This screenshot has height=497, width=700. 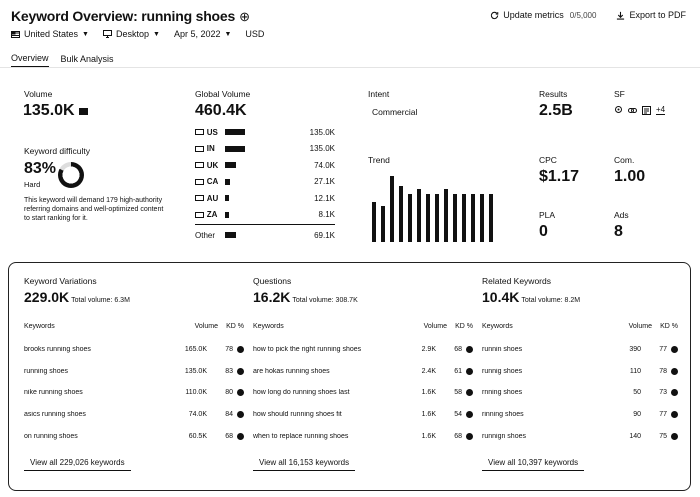 What do you see at coordinates (254, 34) in the screenshot?
I see `currency-label: USD` at bounding box center [254, 34].